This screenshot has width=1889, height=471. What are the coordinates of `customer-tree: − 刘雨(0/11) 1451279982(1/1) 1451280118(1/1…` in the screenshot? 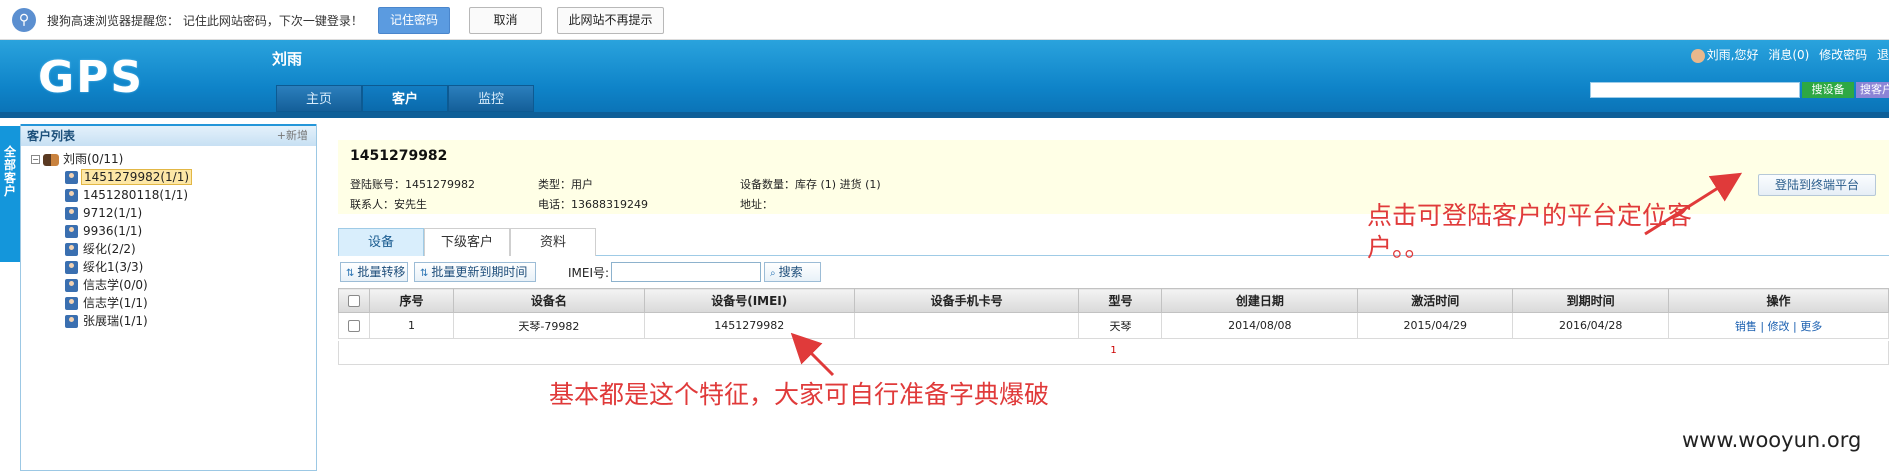 It's located at (168, 238).